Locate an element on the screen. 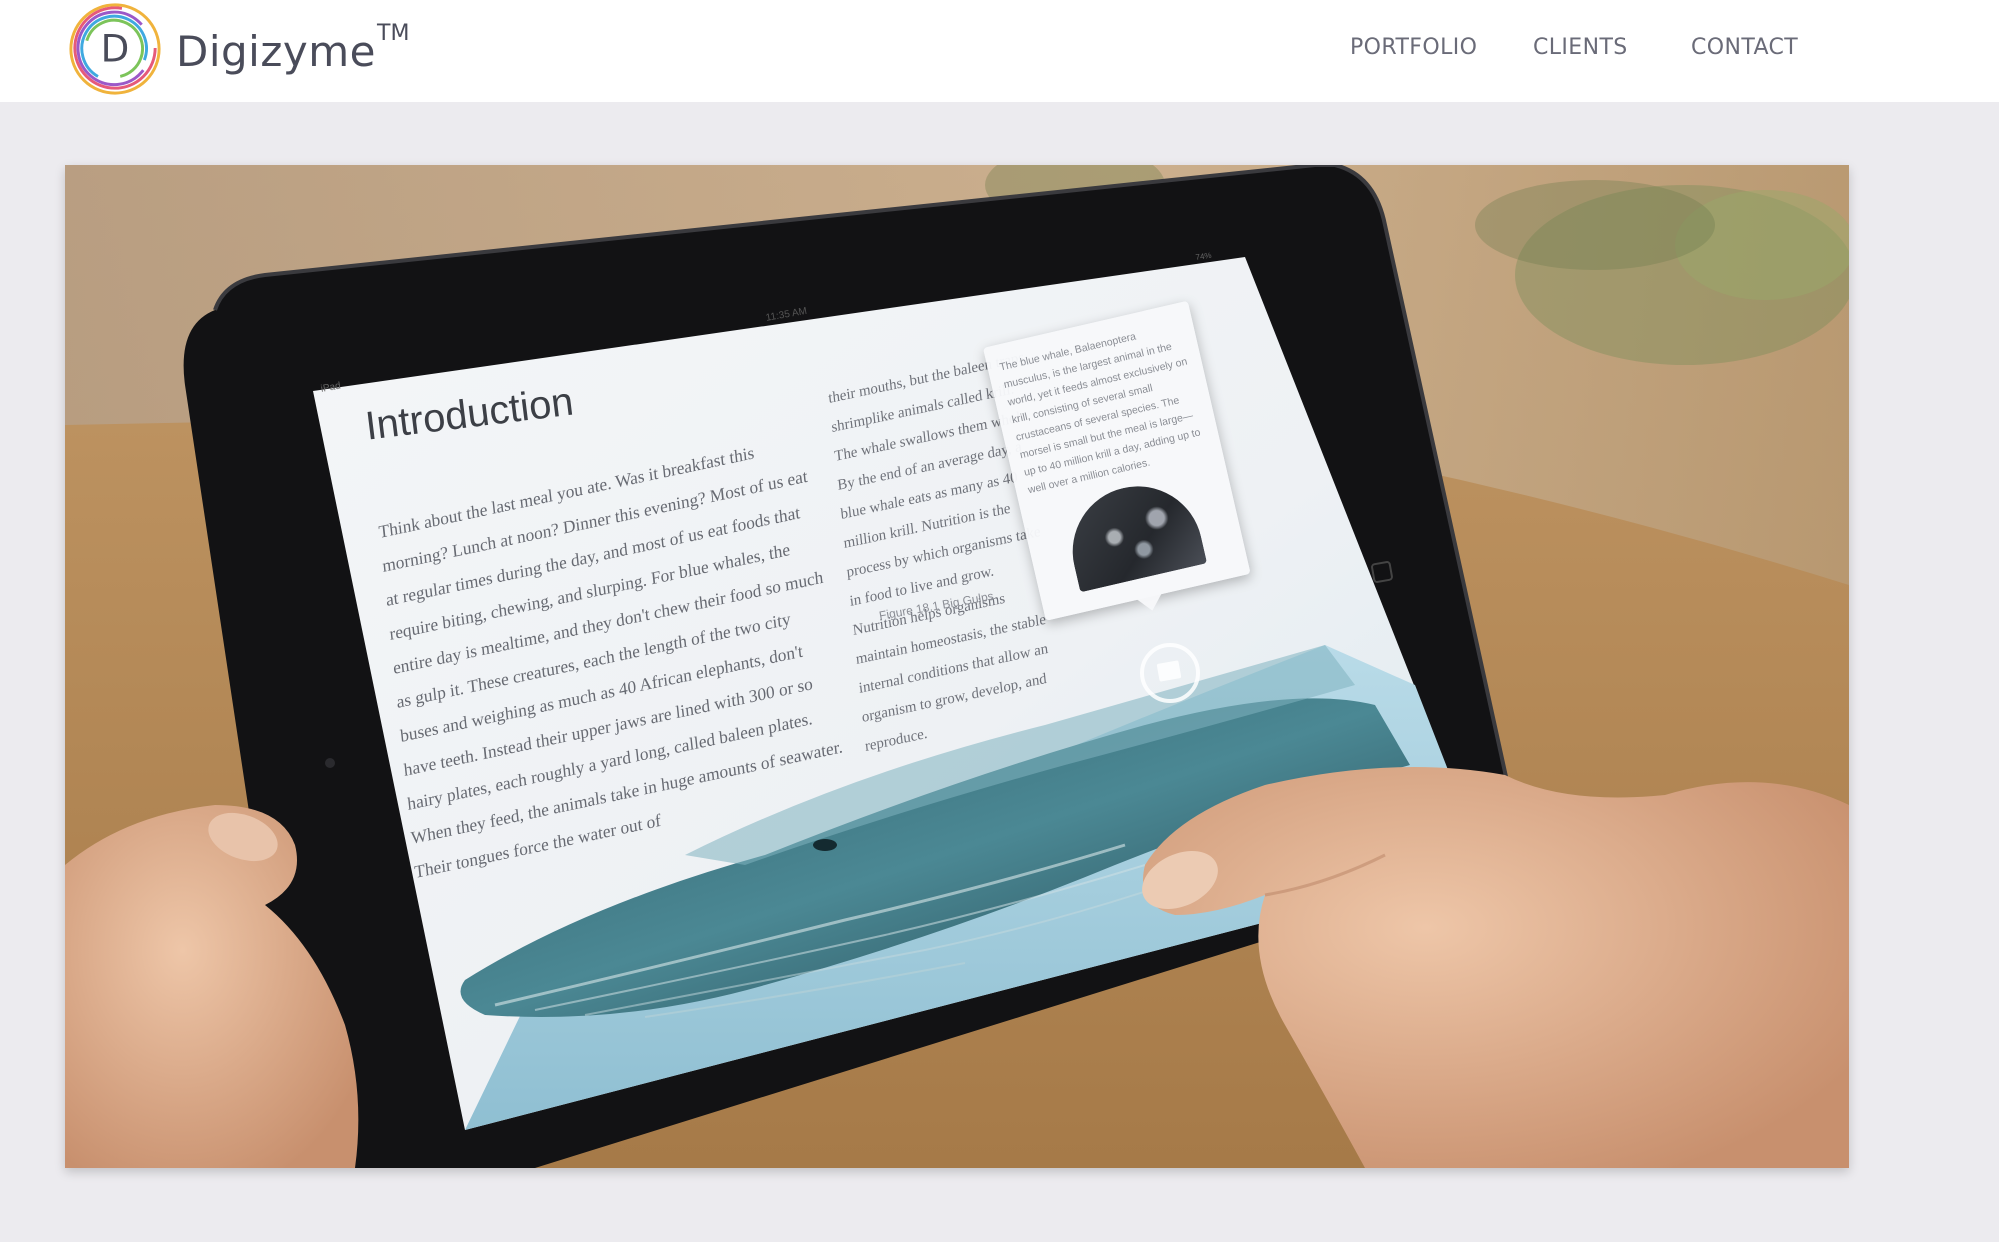 The height and width of the screenshot is (1242, 1999). svg-text: D is located at coordinates (115, 49).